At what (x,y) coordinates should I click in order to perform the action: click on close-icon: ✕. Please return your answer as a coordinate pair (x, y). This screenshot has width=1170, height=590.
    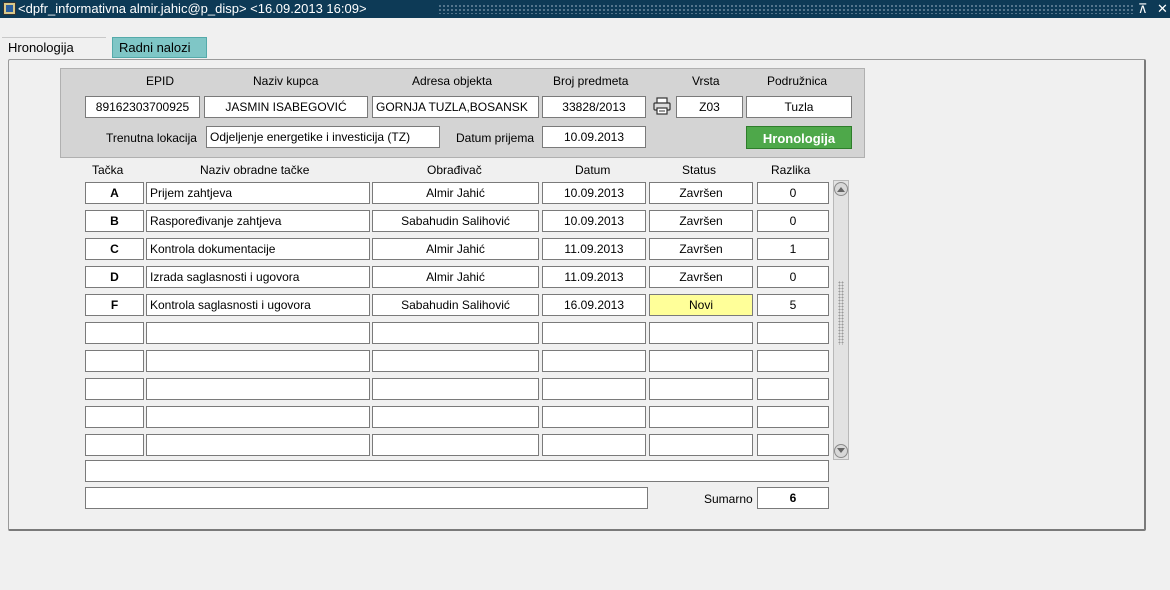
    Looking at the image, I should click on (1162, 9).